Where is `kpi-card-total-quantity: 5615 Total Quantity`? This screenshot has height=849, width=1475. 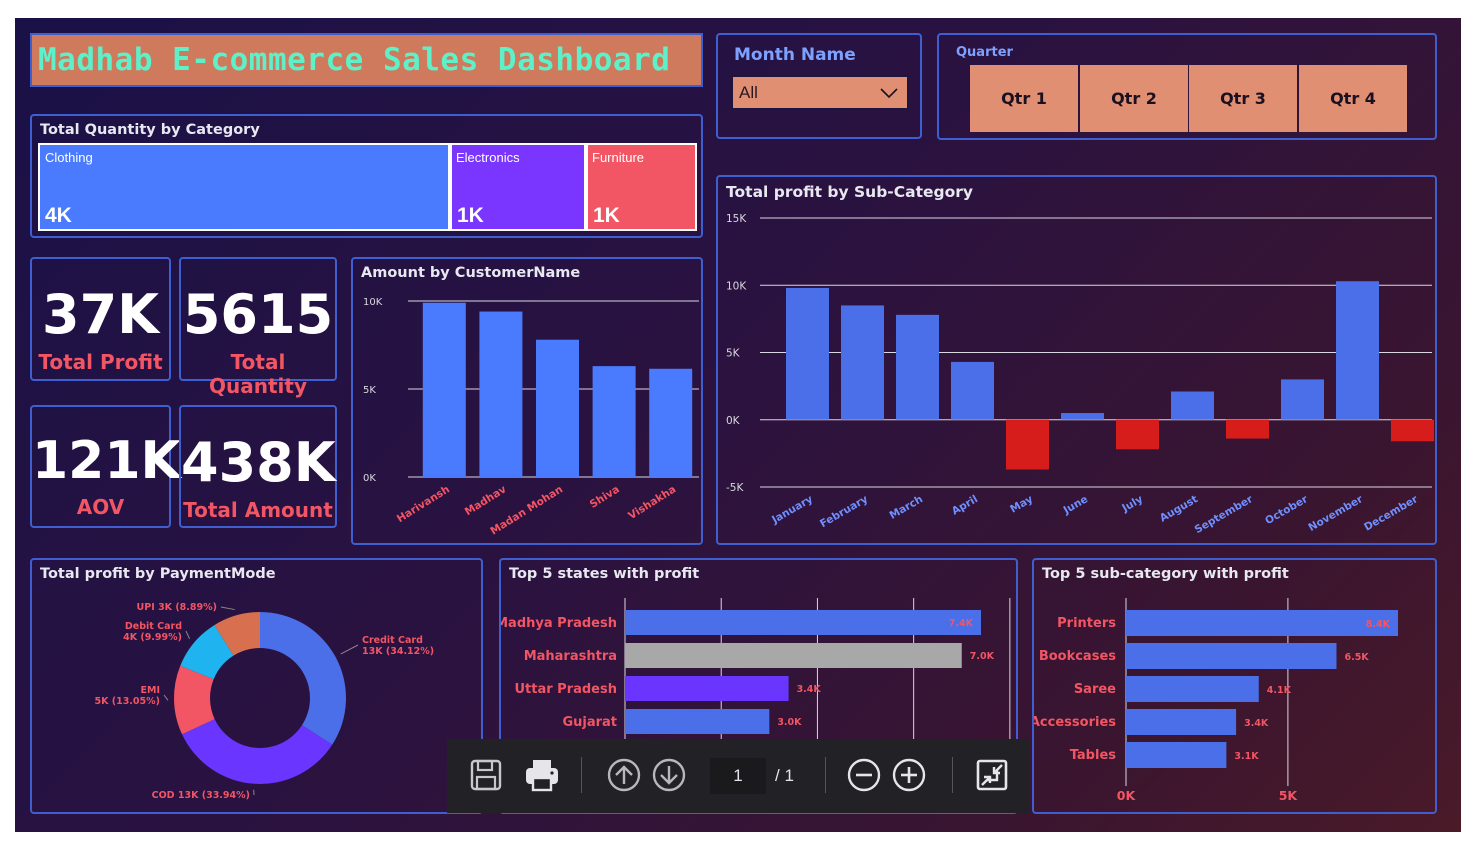 kpi-card-total-quantity: 5615 Total Quantity is located at coordinates (258, 327).